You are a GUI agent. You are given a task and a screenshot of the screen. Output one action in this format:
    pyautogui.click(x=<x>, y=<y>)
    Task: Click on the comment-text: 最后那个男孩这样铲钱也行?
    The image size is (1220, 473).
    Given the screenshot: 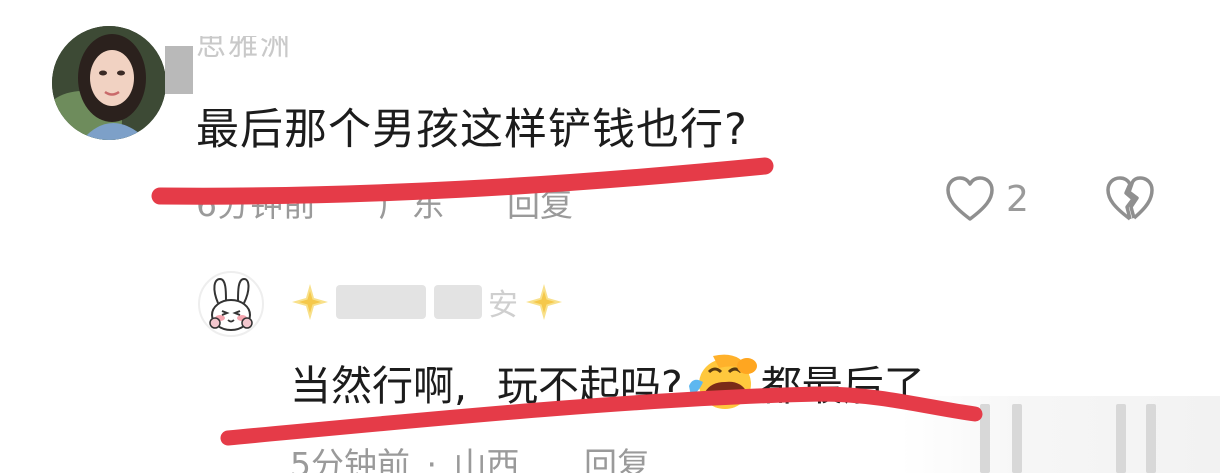 What is the action you would take?
    pyautogui.click(x=472, y=130)
    